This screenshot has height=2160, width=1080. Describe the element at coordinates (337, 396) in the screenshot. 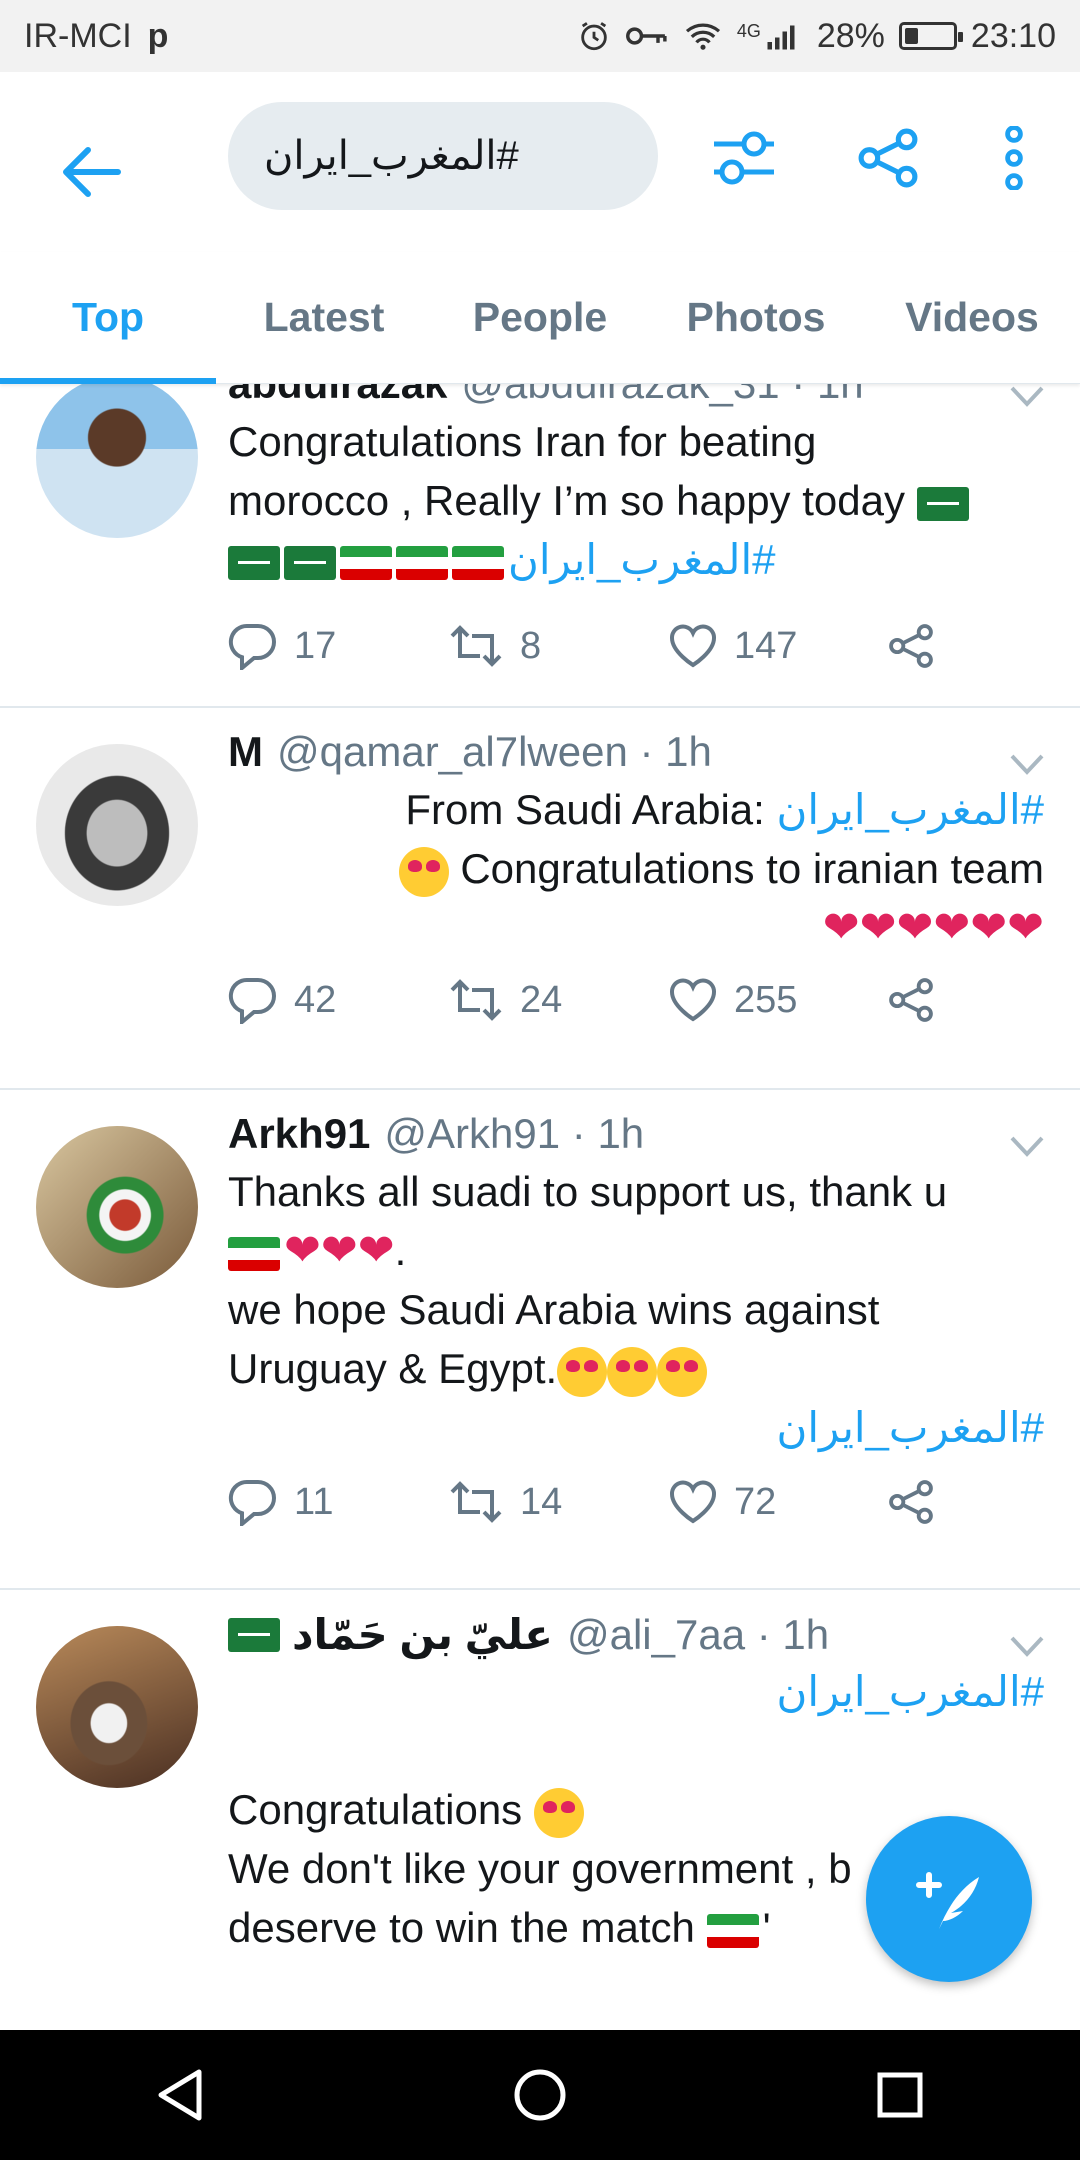

I see `author-name: abdulrazak` at that location.